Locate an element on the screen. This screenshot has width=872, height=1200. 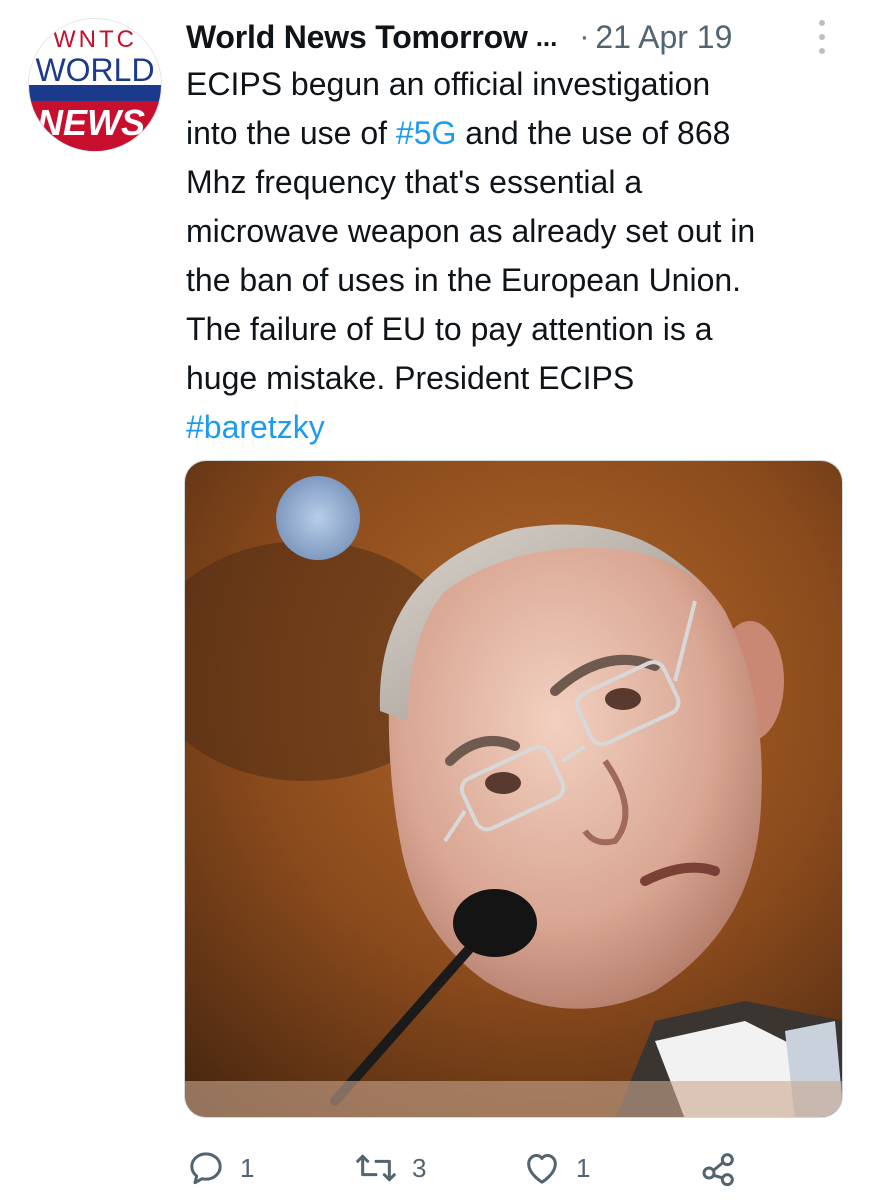
reply-button: 1 is located at coordinates (220, 1168).